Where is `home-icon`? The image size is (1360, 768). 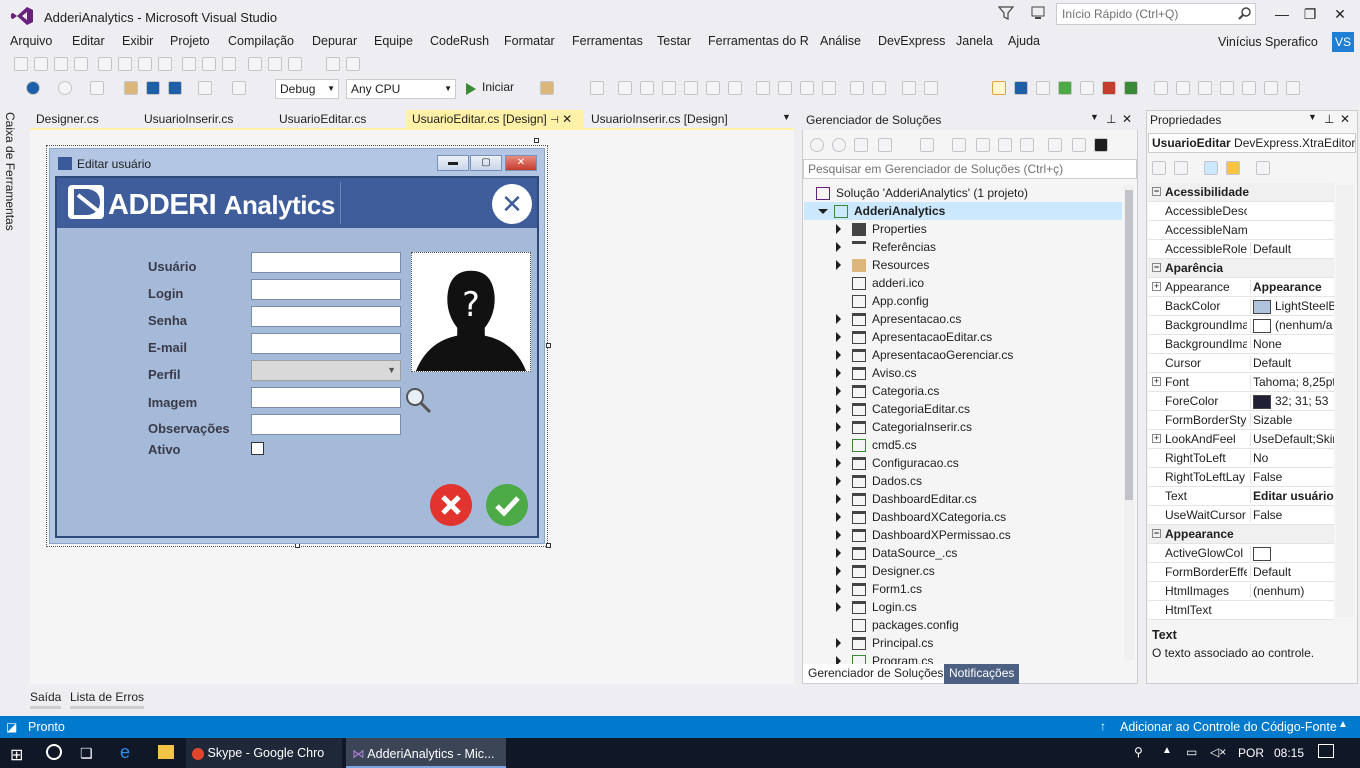
home-icon is located at coordinates (861, 145).